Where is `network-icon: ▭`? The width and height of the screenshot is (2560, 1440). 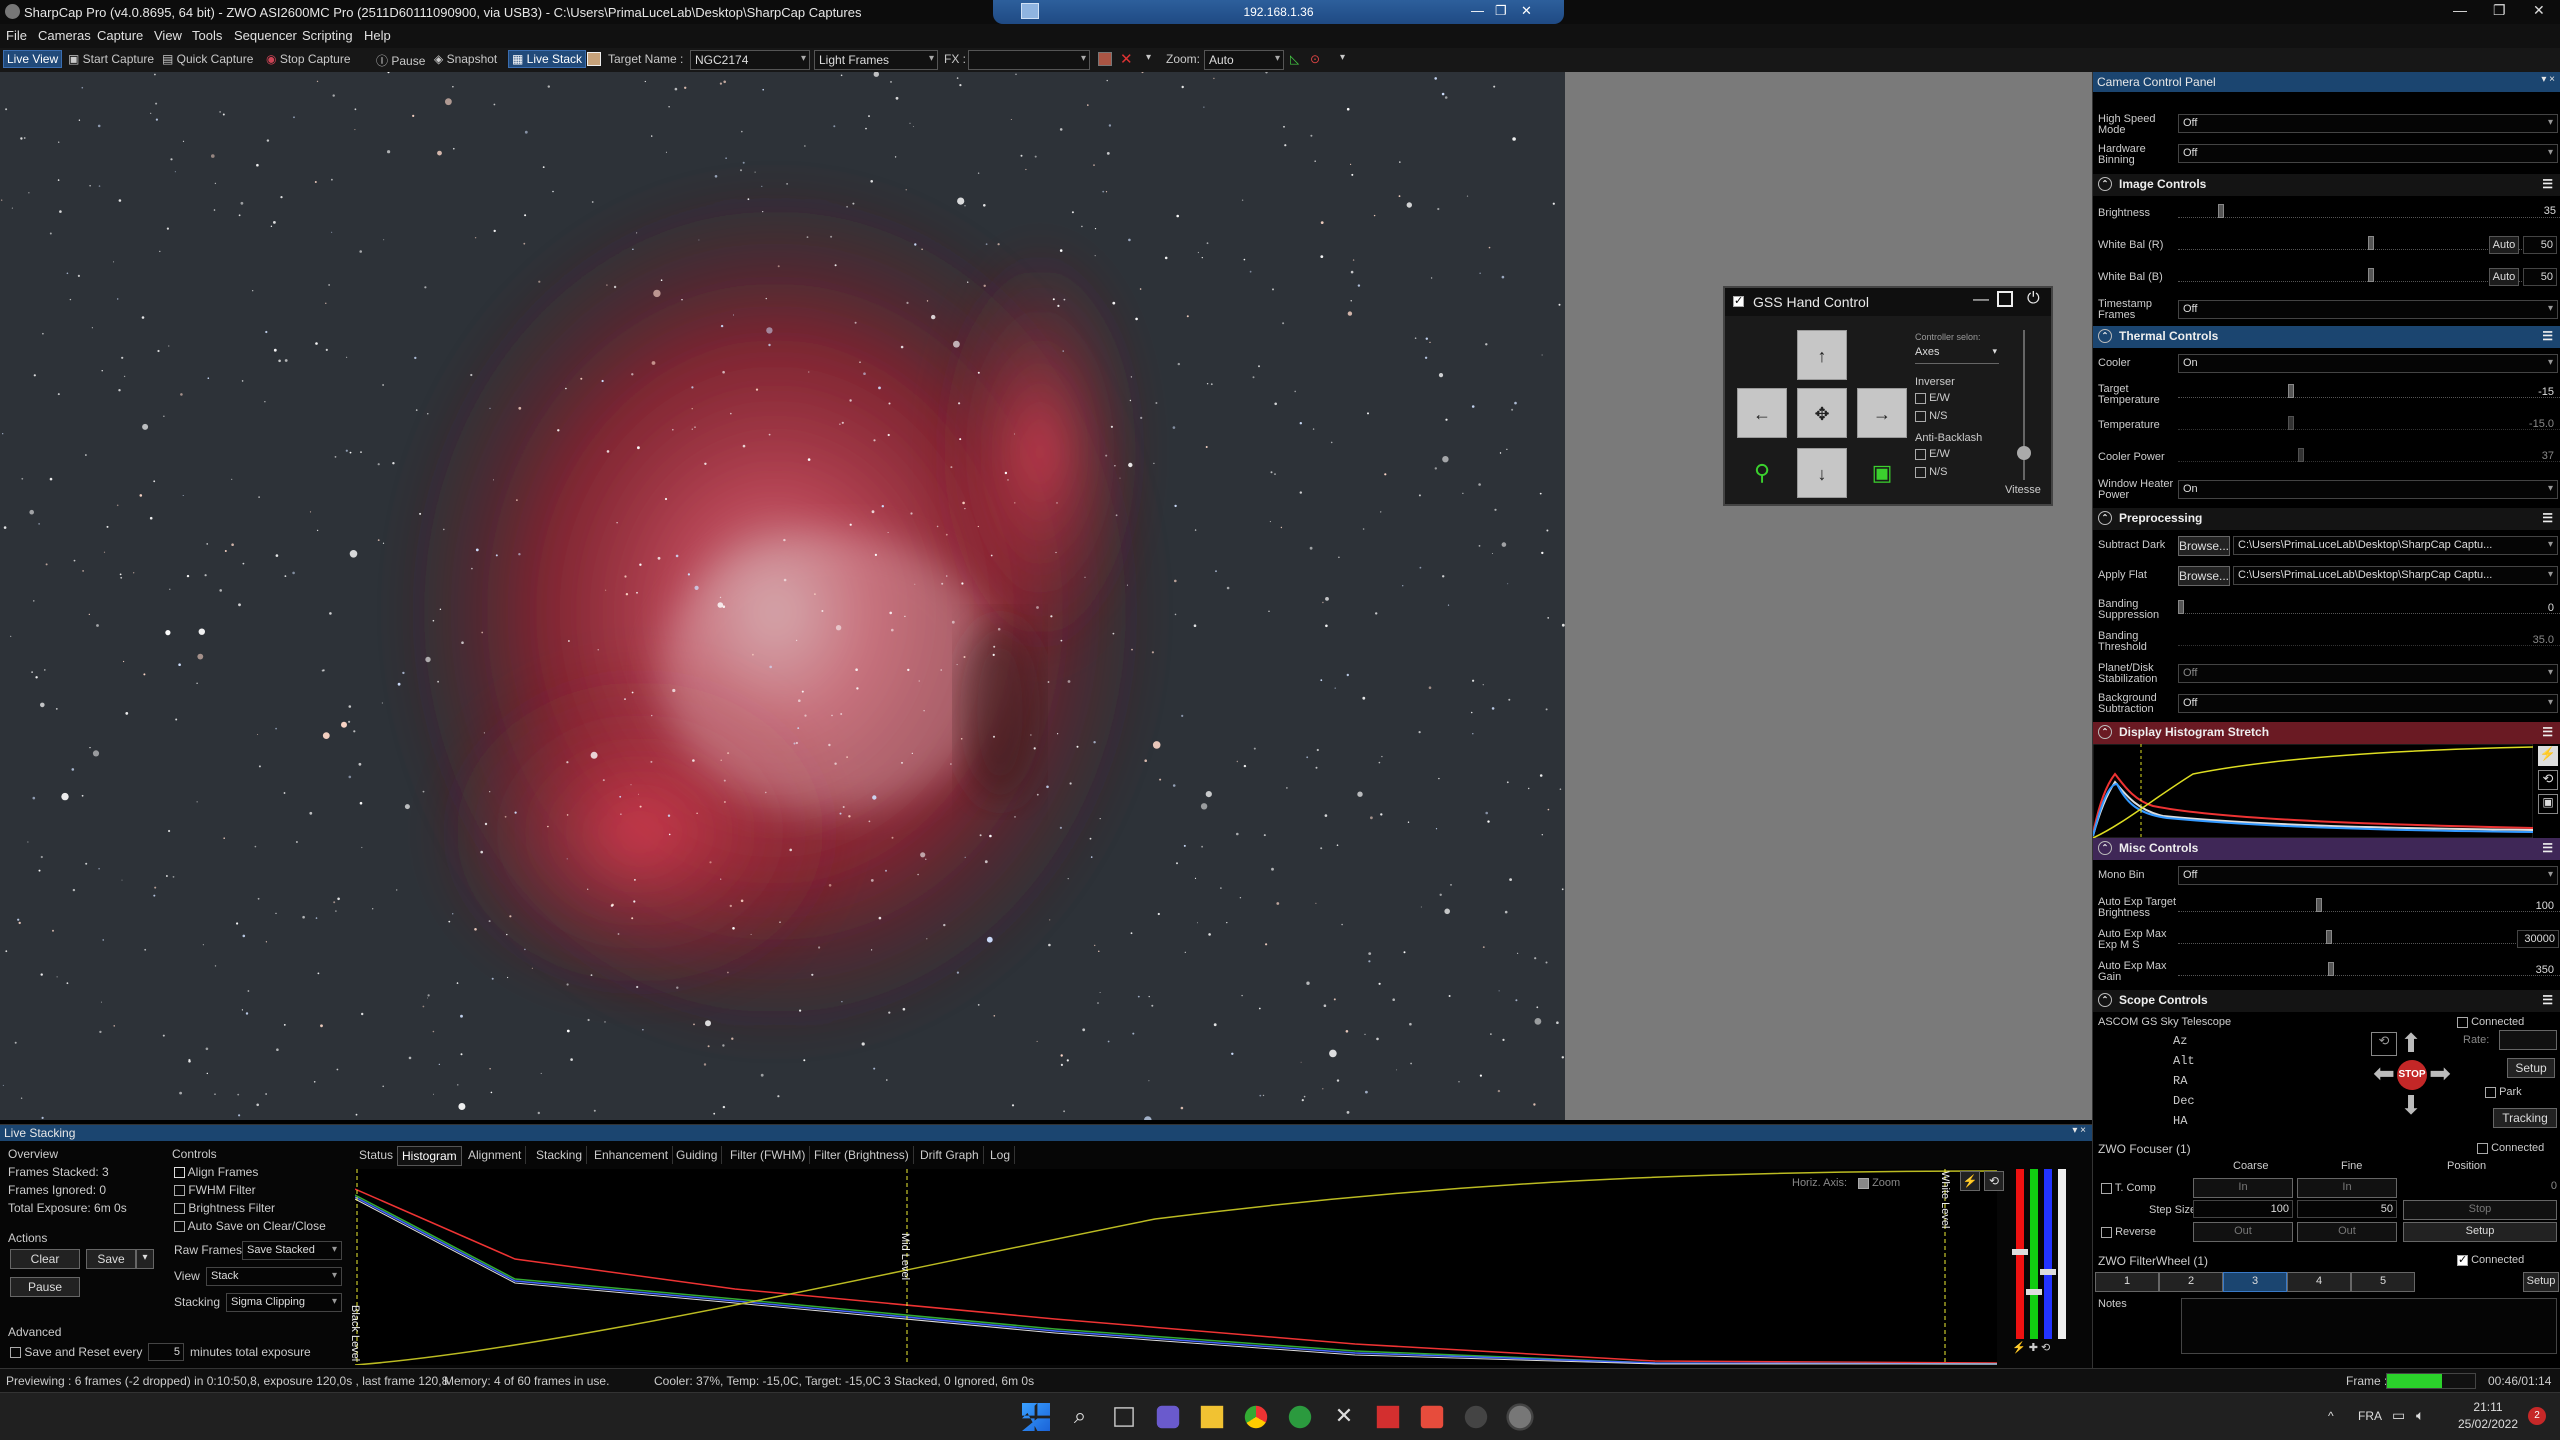 network-icon: ▭ is located at coordinates (2398, 1415).